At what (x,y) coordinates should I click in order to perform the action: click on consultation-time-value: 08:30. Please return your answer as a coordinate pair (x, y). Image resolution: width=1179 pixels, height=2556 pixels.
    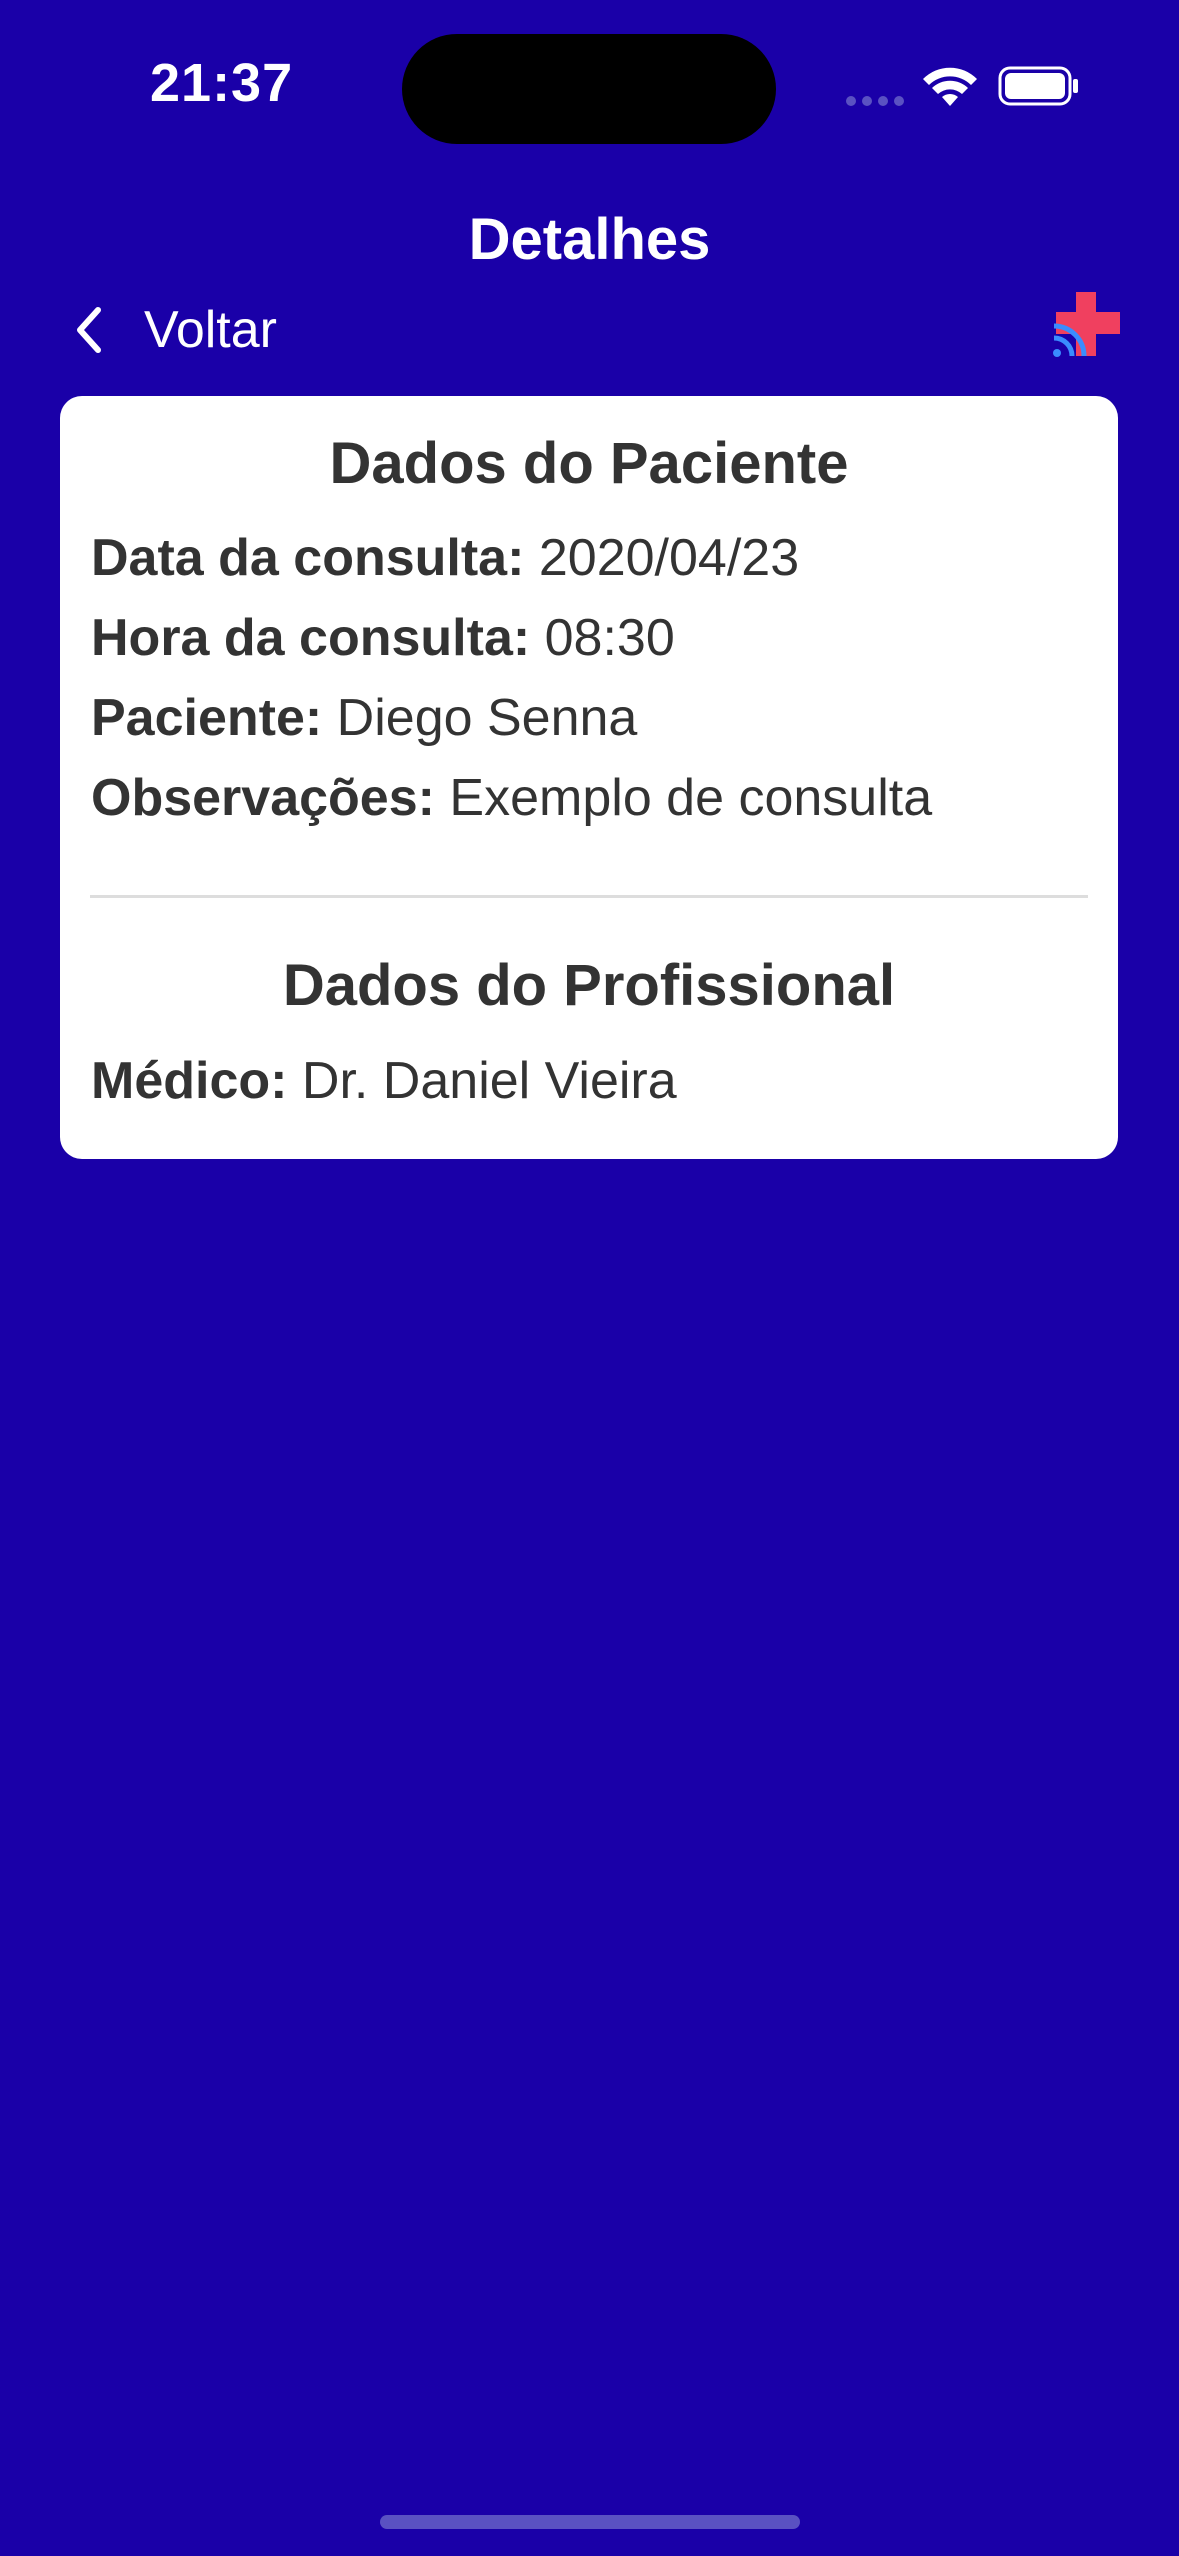
    Looking at the image, I should click on (609, 638).